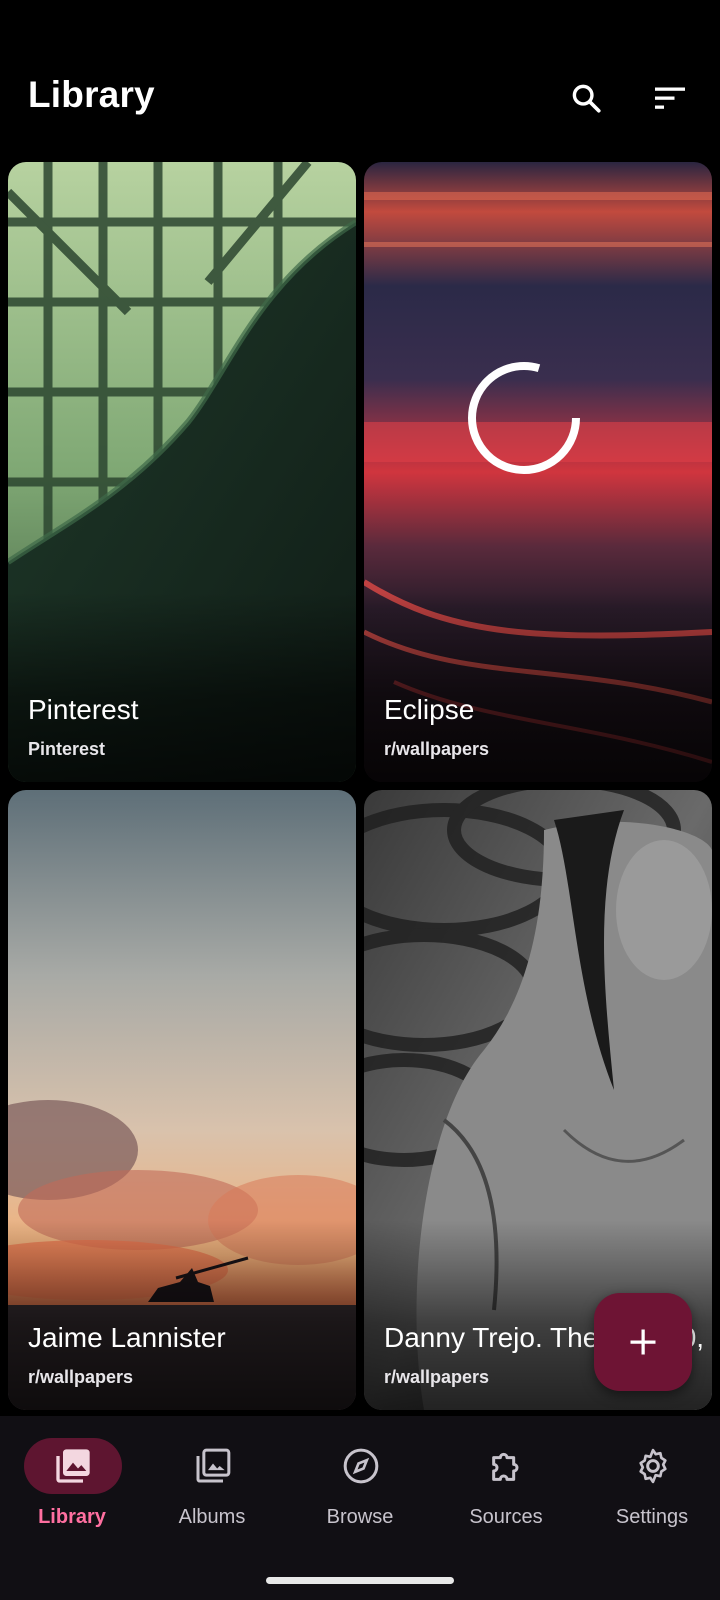 This screenshot has height=1600, width=720. Describe the element at coordinates (212, 1517) in the screenshot. I see `nav-label: Albums` at that location.